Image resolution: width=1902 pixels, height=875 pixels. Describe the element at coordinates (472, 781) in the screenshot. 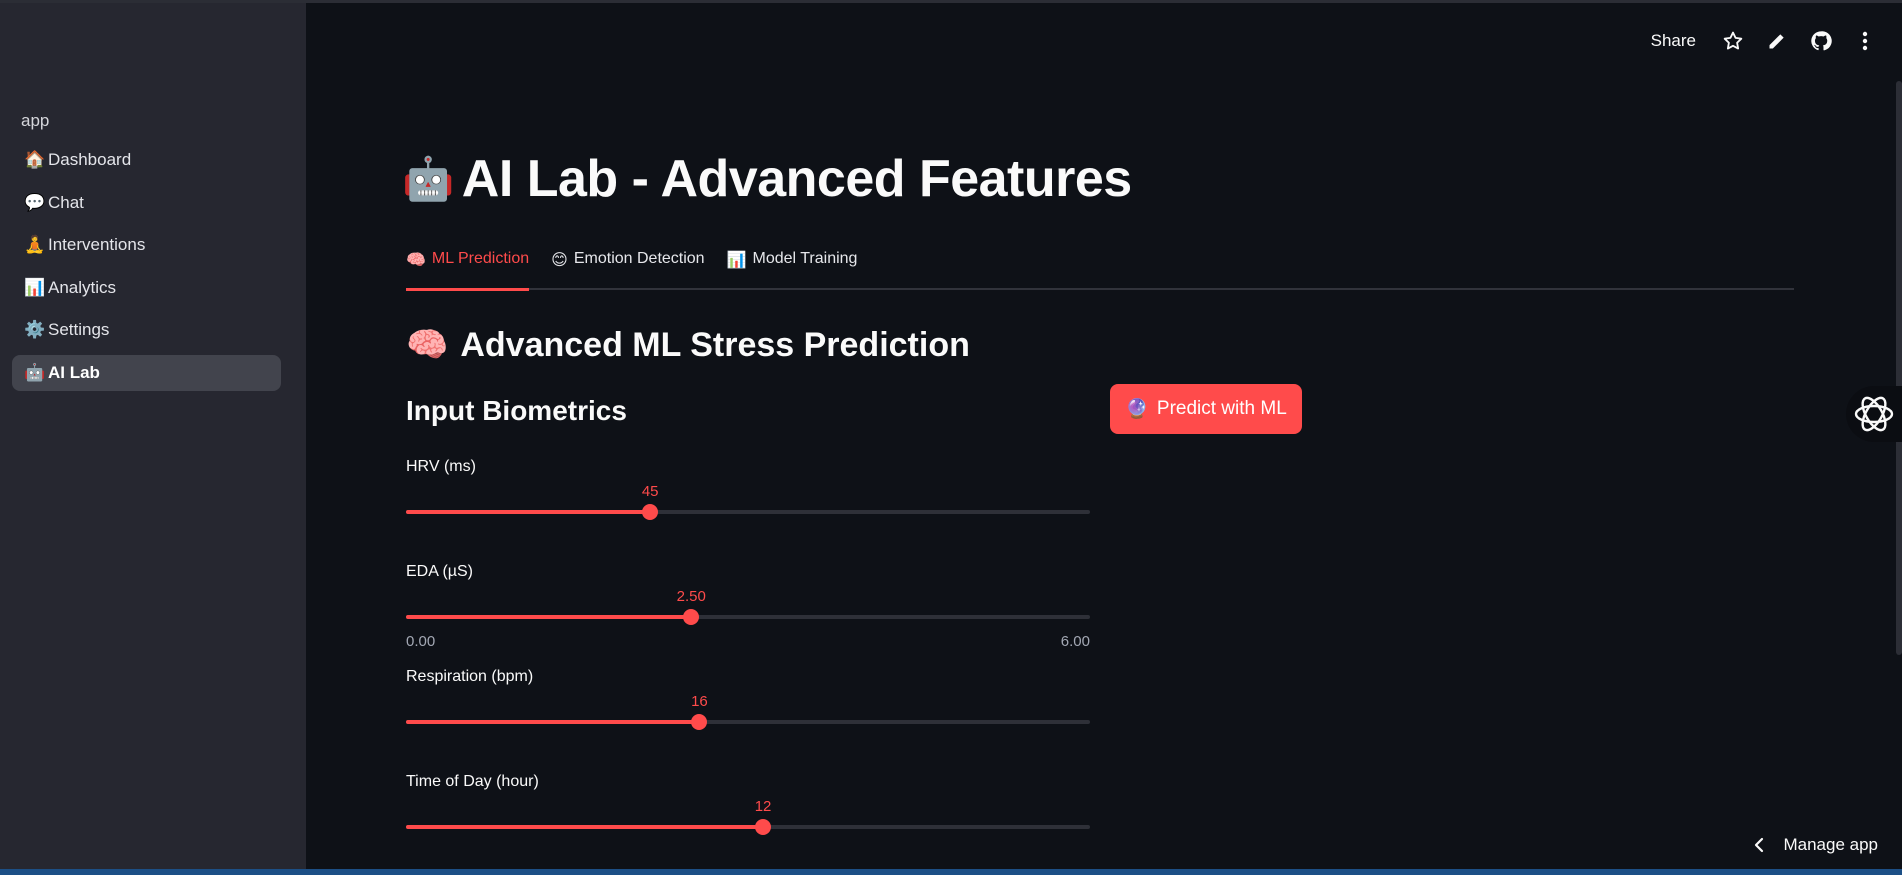

I see `slider-label: Time of Day (hour)` at that location.